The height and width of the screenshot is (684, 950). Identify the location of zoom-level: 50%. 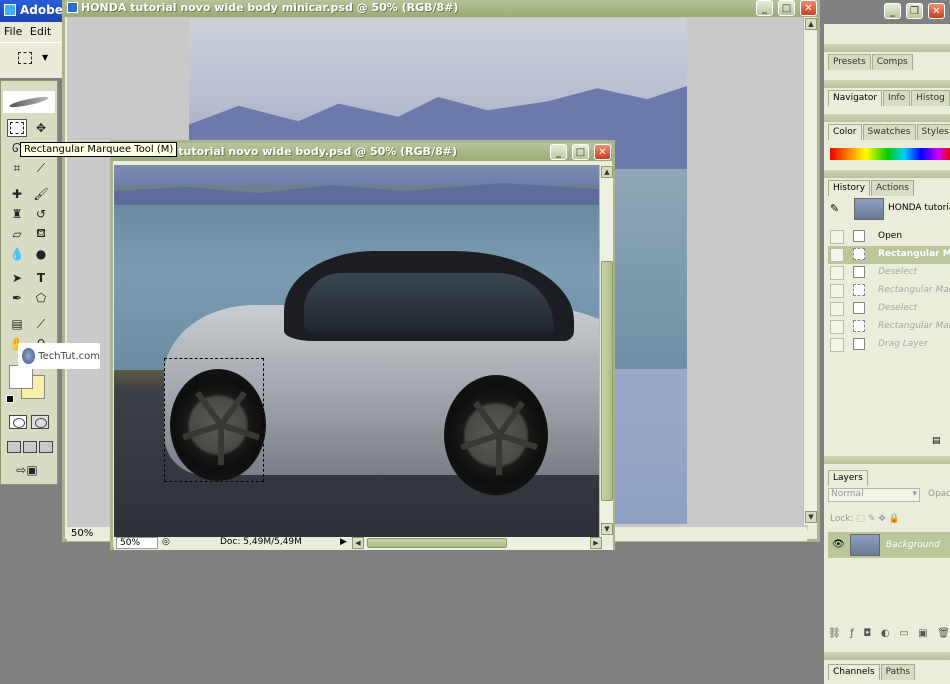
(82, 533).